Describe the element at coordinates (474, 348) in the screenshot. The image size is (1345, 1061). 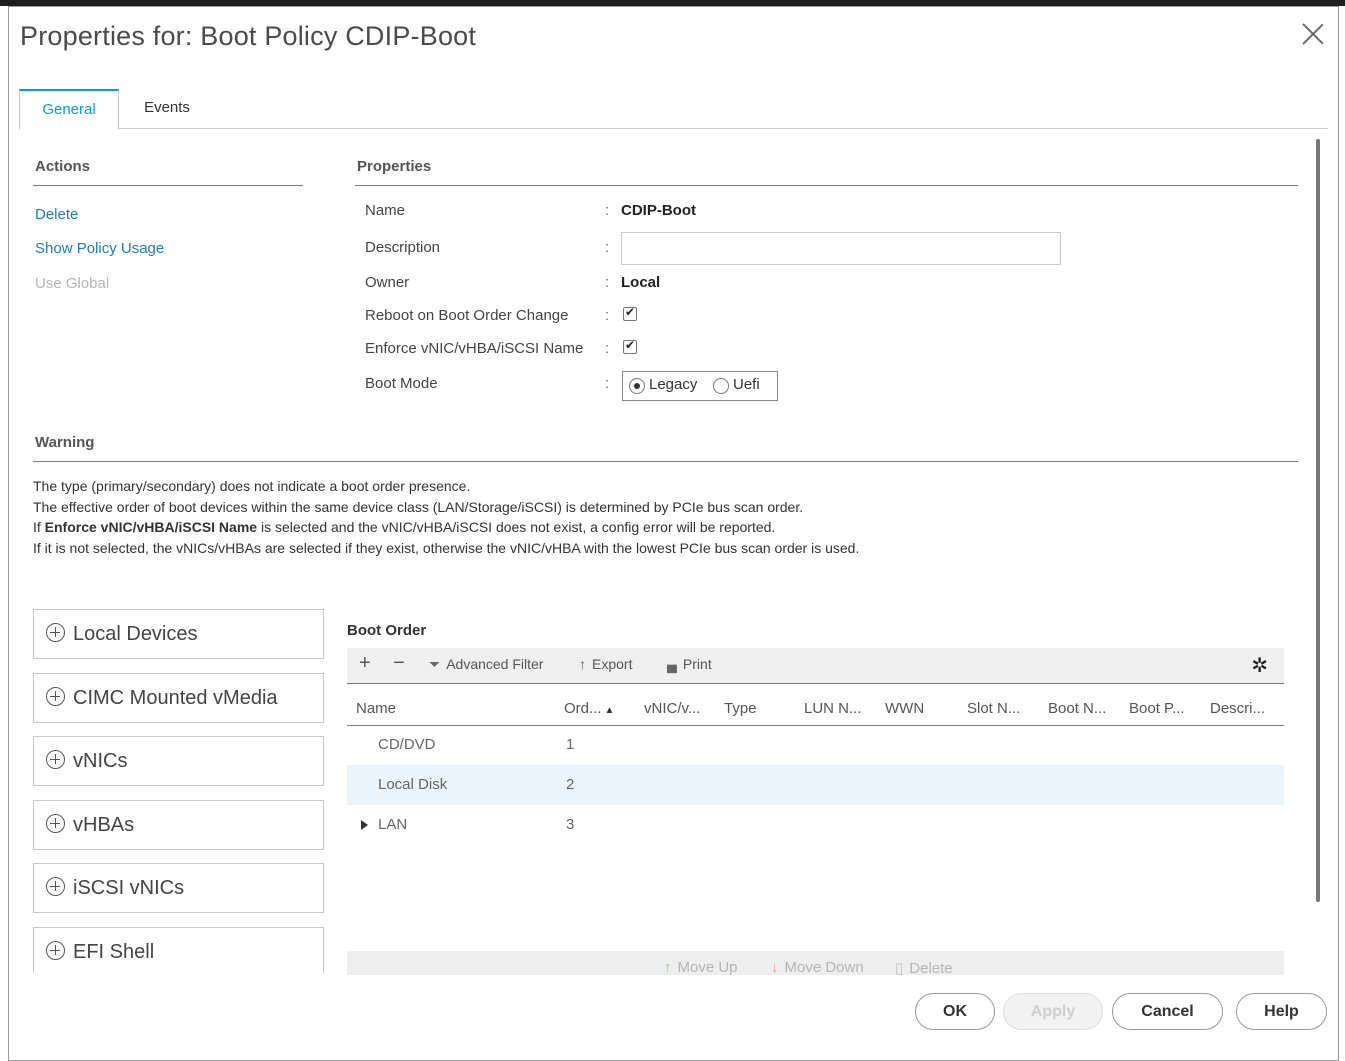
I see `enforce-label: Enforce vNIC/vHBA/iSCSI Name` at that location.